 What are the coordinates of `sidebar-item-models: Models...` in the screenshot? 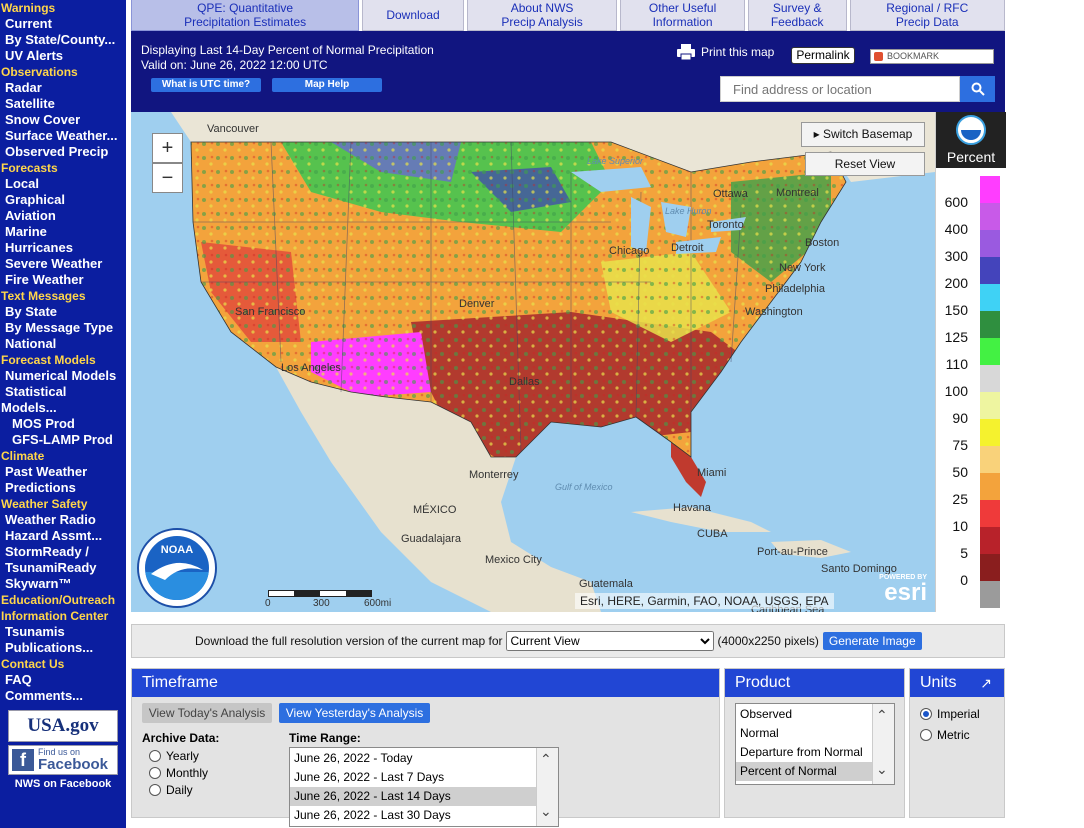 It's located at (63, 408).